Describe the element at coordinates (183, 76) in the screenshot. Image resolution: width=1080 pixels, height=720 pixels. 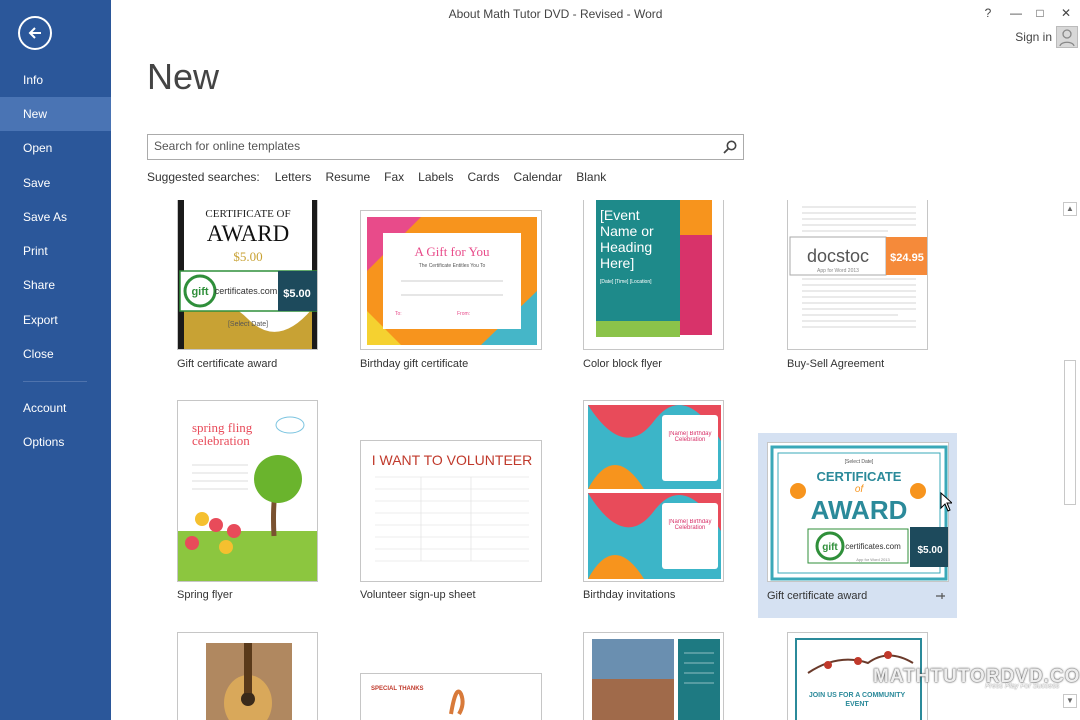
I see `page-title: New` at that location.